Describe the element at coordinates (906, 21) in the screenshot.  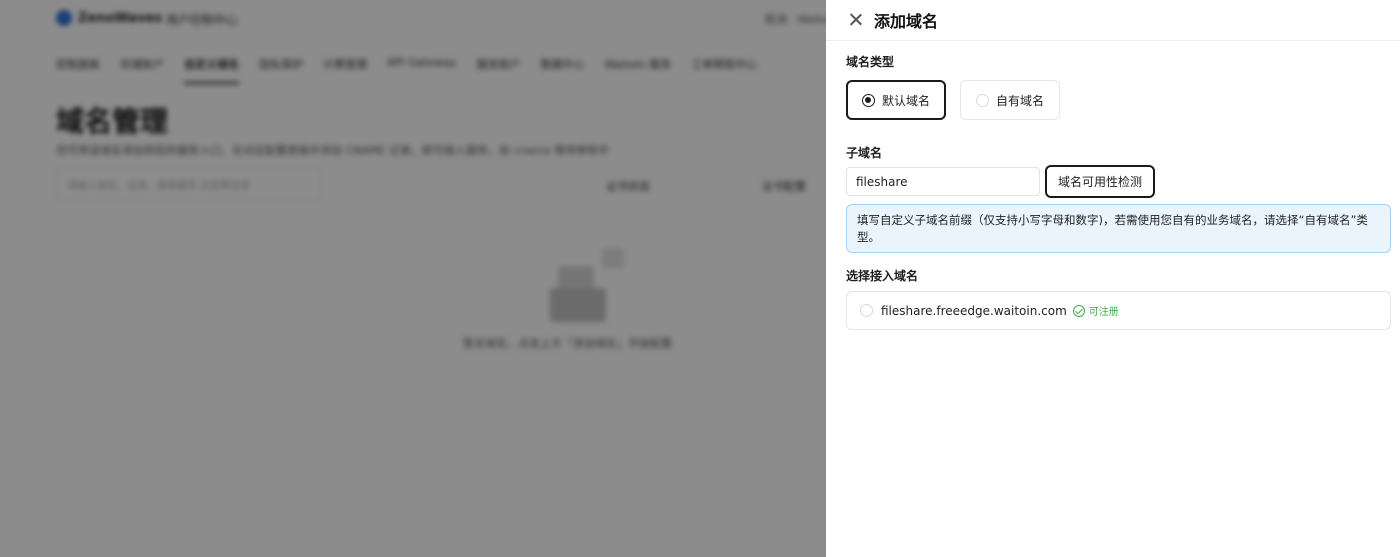
I see `drawer-title: 添加域名` at that location.